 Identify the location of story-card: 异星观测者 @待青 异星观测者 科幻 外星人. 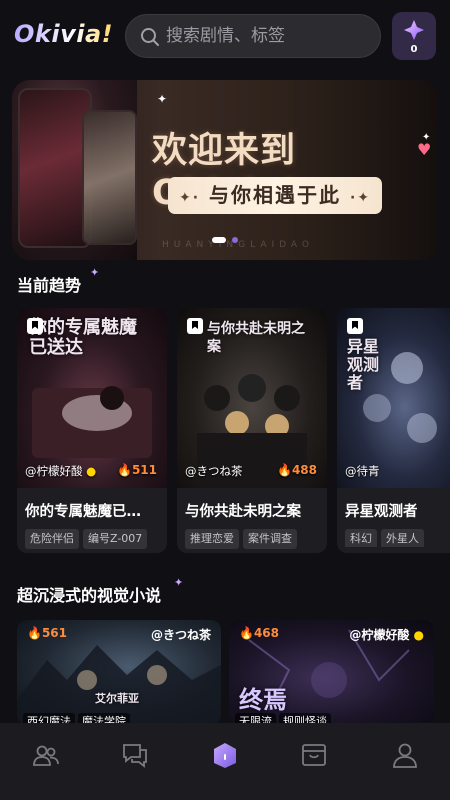
(393, 430).